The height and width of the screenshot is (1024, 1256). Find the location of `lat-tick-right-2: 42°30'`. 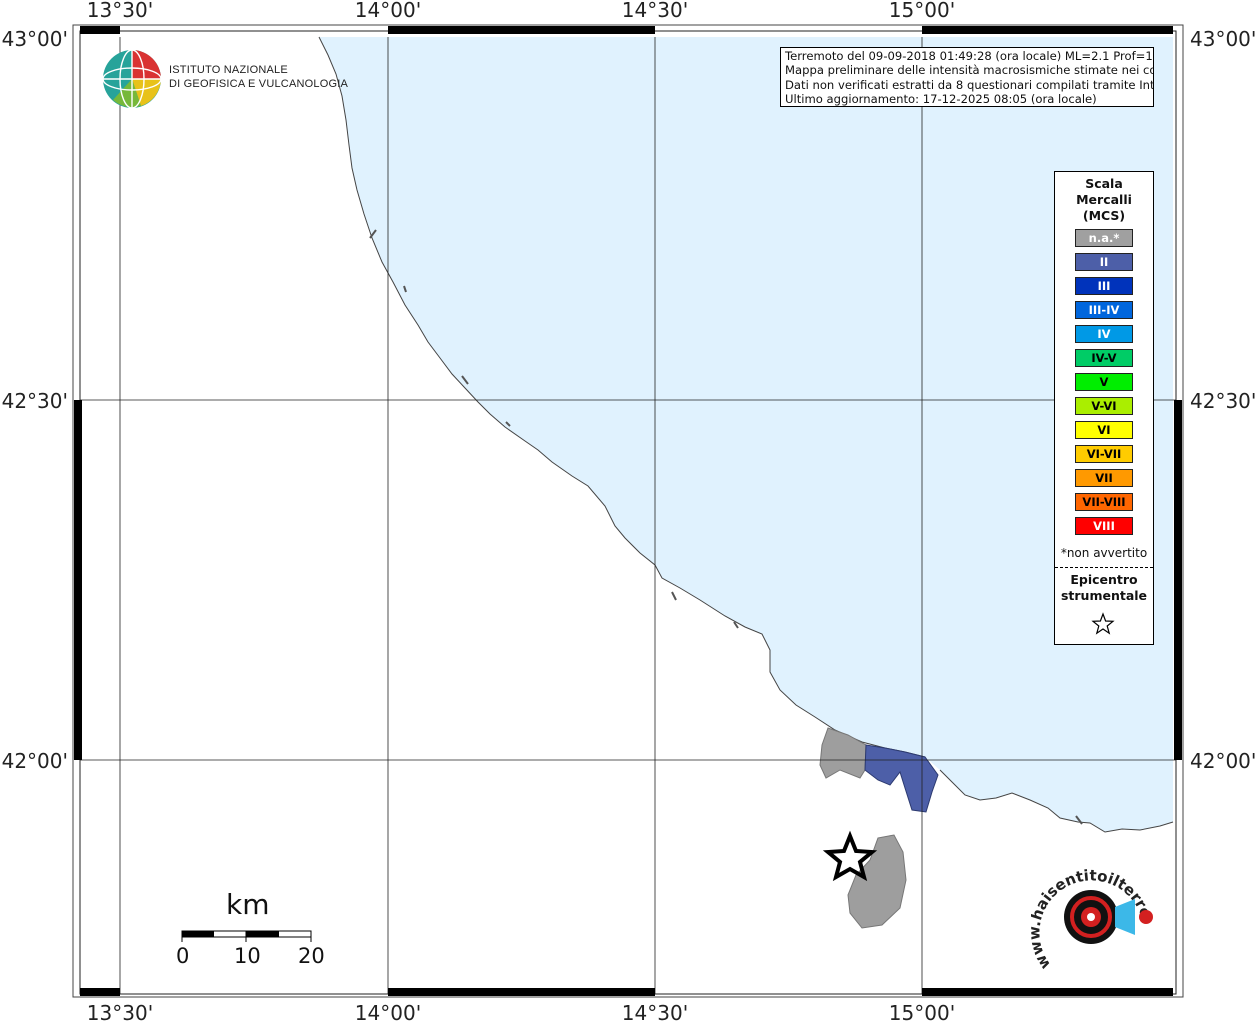

lat-tick-right-2: 42°30' is located at coordinates (1223, 401).